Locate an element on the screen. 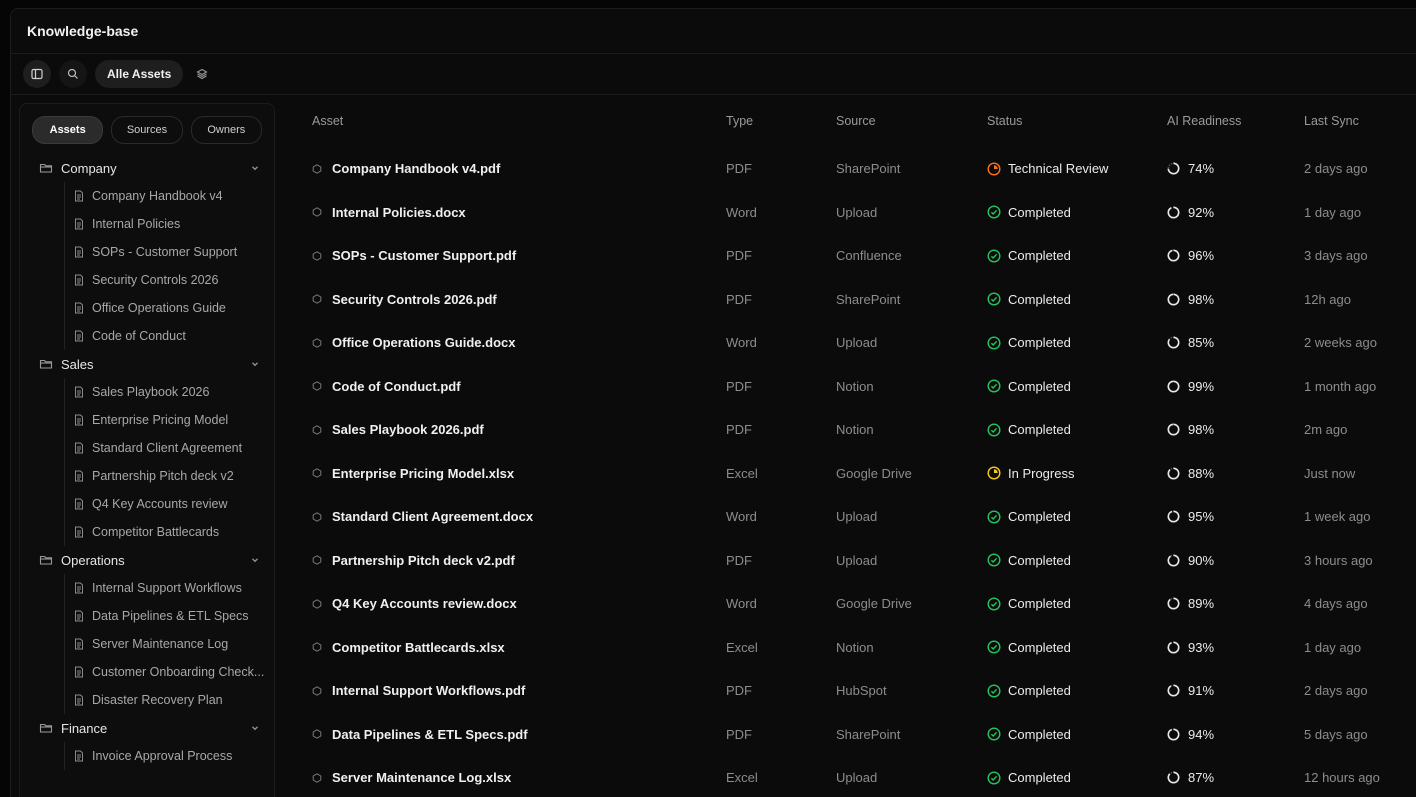 The height and width of the screenshot is (797, 1416). tab-assets: Assets is located at coordinates (68, 130).